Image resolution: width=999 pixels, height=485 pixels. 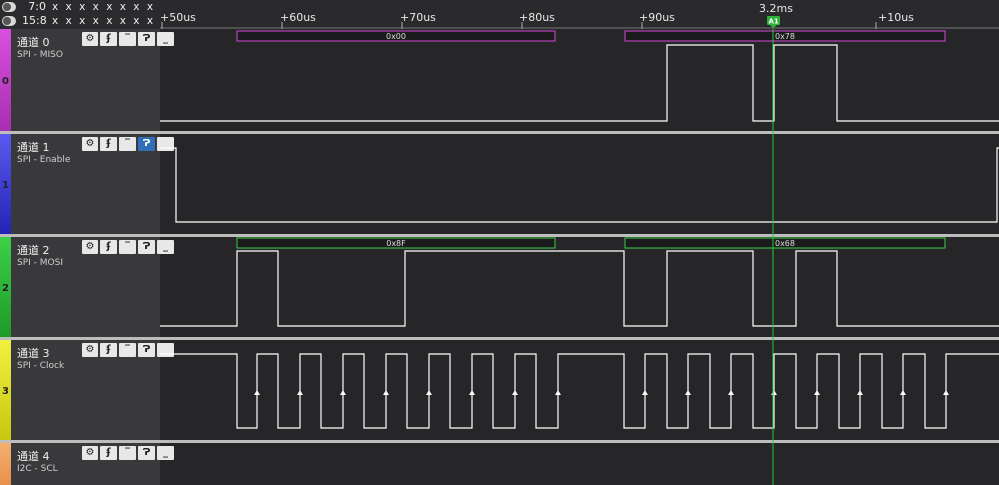 I want to click on channel-4-sidebar: 通道 4 I2C - SCL ⚙ ʄ ‾ Ɂ _, so click(x=87, y=464).